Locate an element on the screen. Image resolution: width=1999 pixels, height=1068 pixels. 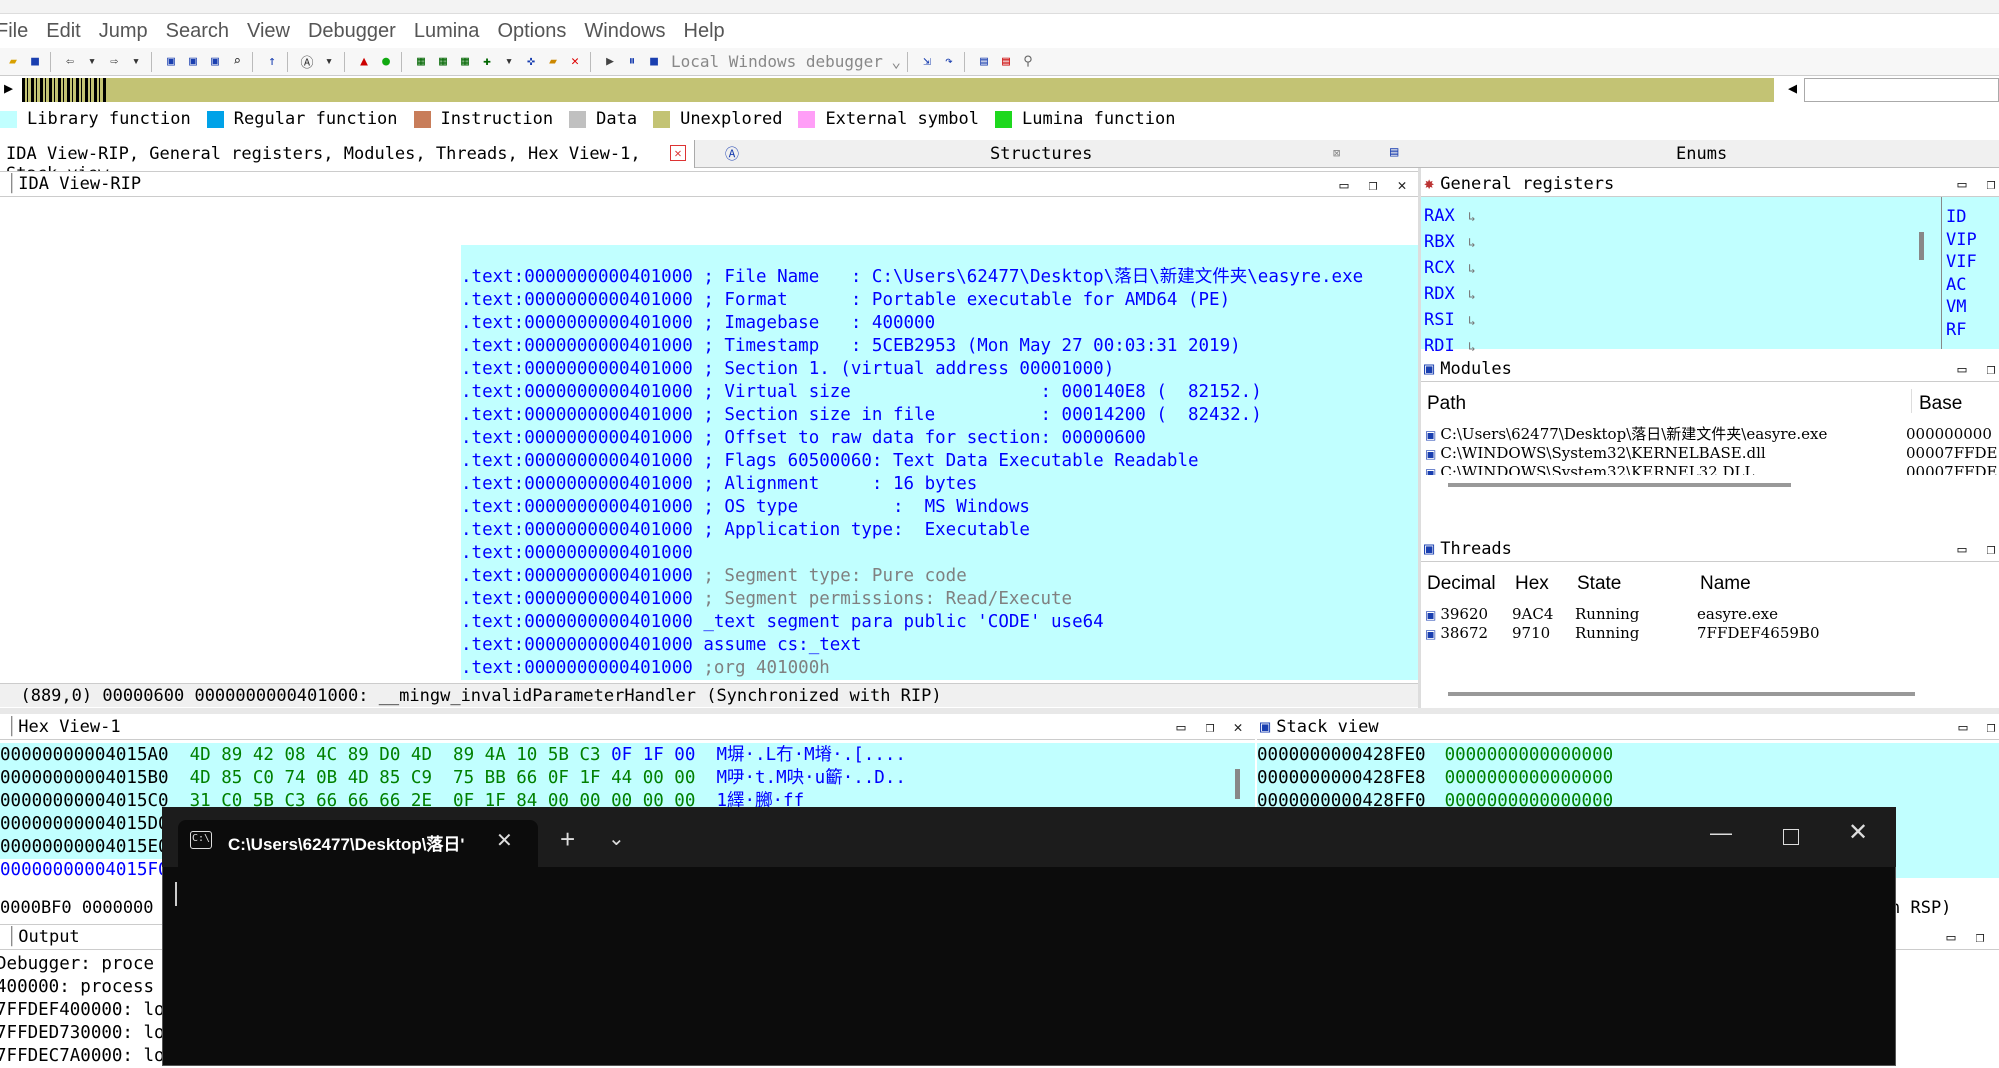
listing-line: .text:0000000000401000 assume cs:_text is located at coordinates (939, 645).